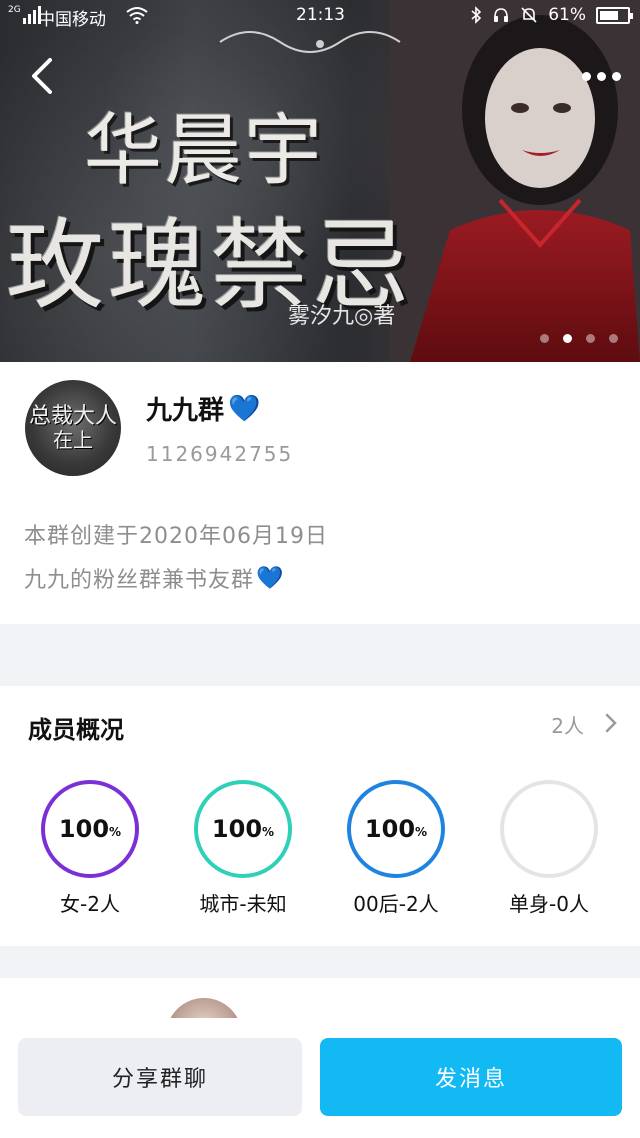  Describe the element at coordinates (72, 416) in the screenshot. I see `avatar-text-line1: 总裁大人` at that location.